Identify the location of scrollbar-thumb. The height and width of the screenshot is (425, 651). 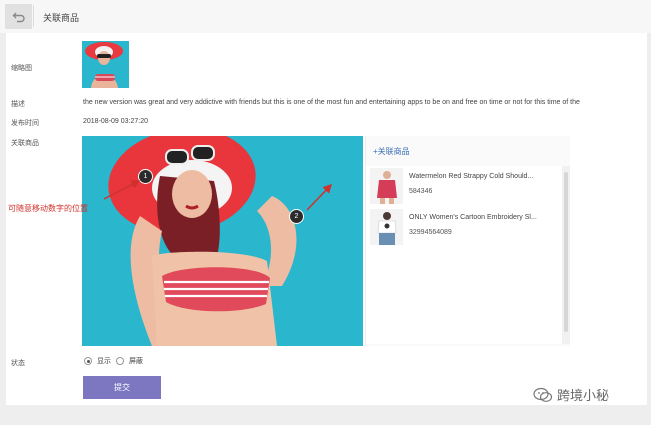
(566, 252).